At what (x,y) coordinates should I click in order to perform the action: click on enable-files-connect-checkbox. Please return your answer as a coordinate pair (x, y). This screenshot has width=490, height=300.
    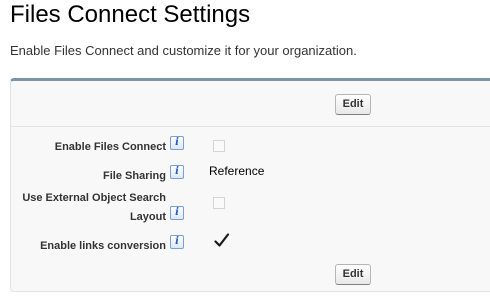
    Looking at the image, I should click on (219, 146).